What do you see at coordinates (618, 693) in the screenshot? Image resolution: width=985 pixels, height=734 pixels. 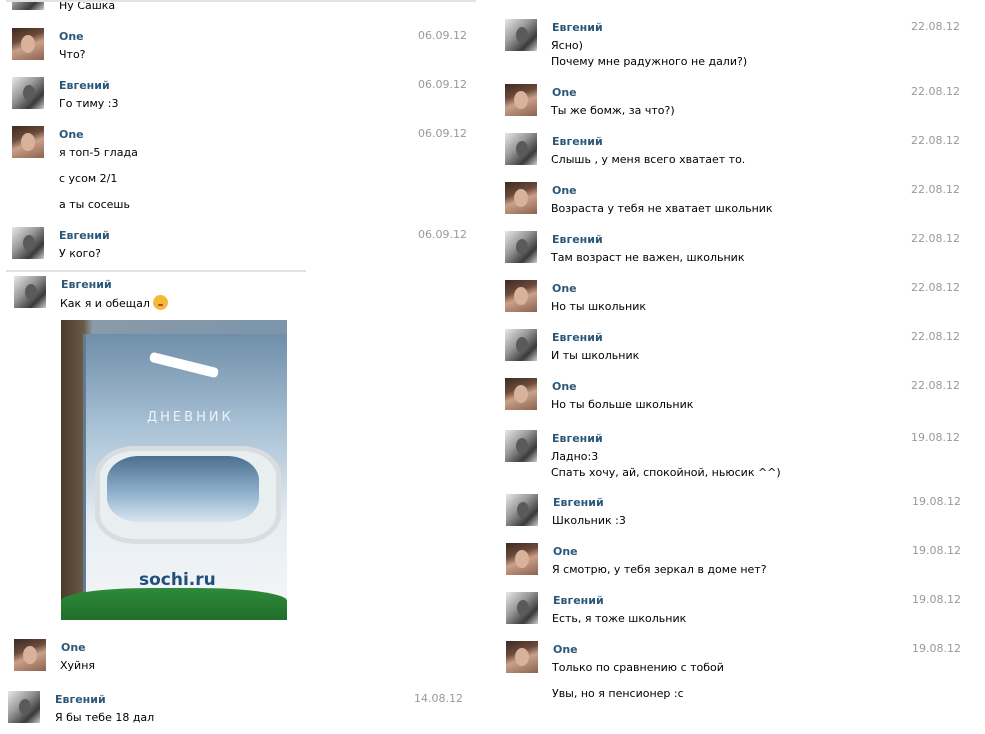 I see `message-text: Увы, но я пенсионер :с` at bounding box center [618, 693].